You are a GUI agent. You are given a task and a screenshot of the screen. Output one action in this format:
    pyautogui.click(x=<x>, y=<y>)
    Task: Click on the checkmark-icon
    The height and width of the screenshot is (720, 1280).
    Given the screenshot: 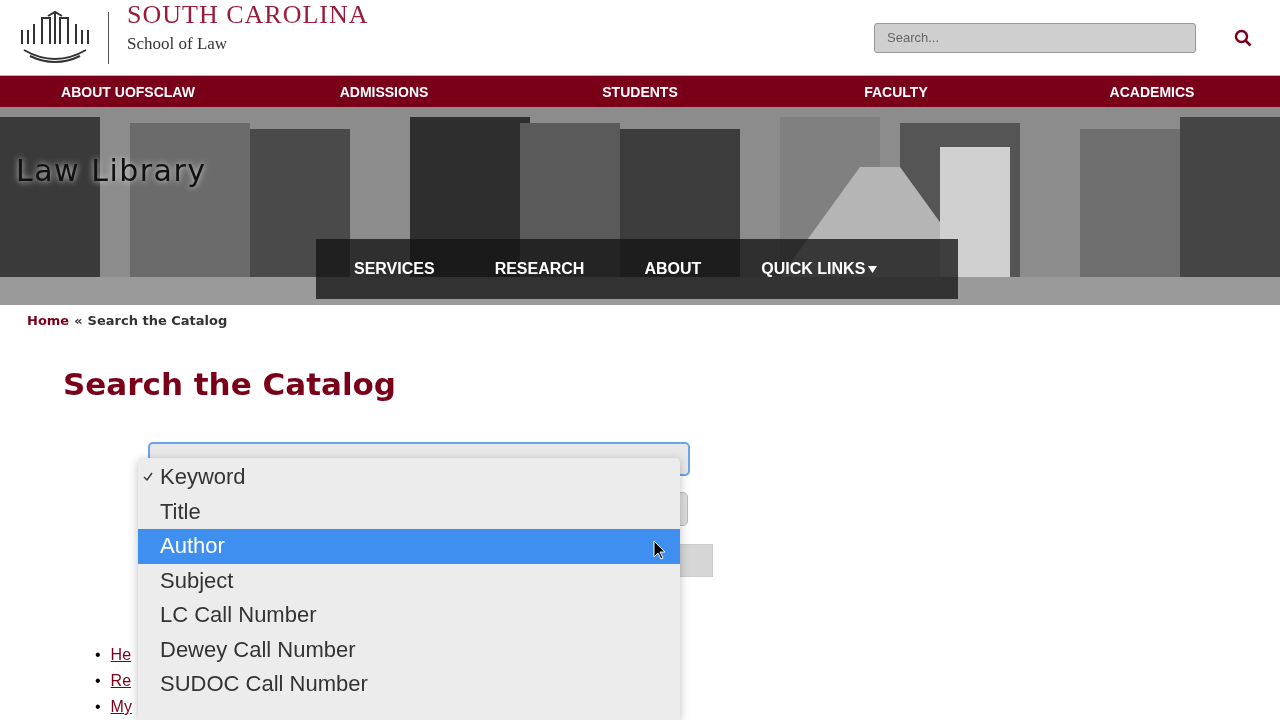 What is the action you would take?
    pyautogui.click(x=148, y=477)
    